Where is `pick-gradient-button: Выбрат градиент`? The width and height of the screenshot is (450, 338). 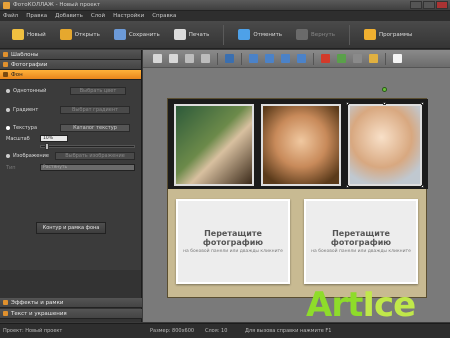
pick-gradient-button: Выбрат градиент is located at coordinates (95, 110).